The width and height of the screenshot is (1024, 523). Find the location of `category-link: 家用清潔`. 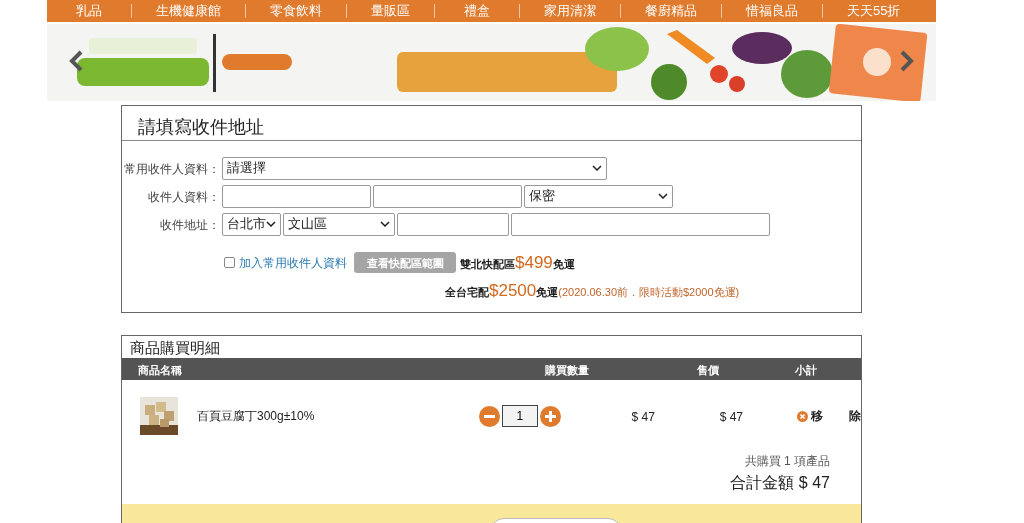

category-link: 家用清潔 is located at coordinates (570, 11).